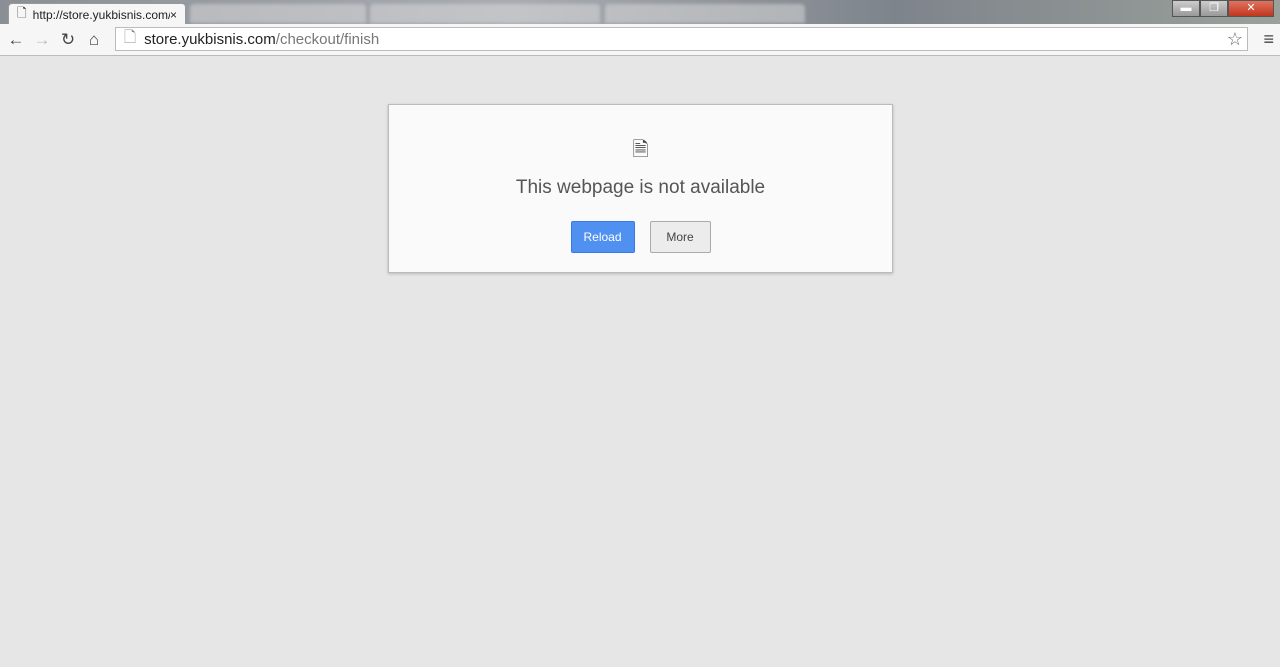  Describe the element at coordinates (1268, 39) in the screenshot. I see `menu-icon: ≡` at that location.